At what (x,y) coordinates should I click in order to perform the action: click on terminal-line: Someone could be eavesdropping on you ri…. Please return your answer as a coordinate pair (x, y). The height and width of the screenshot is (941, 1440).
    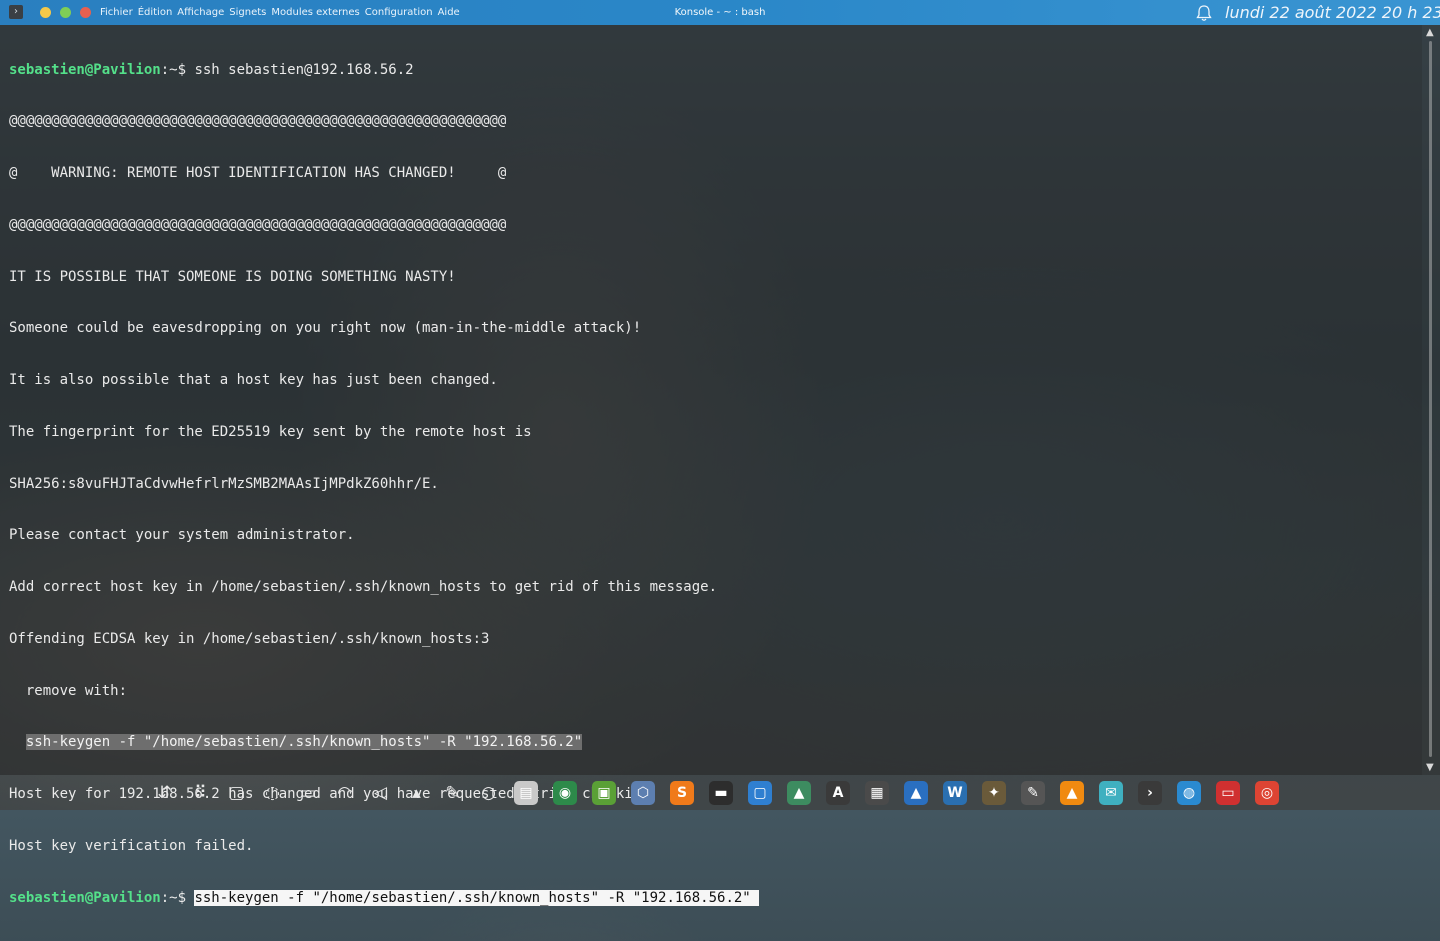
    Looking at the image, I should click on (325, 328).